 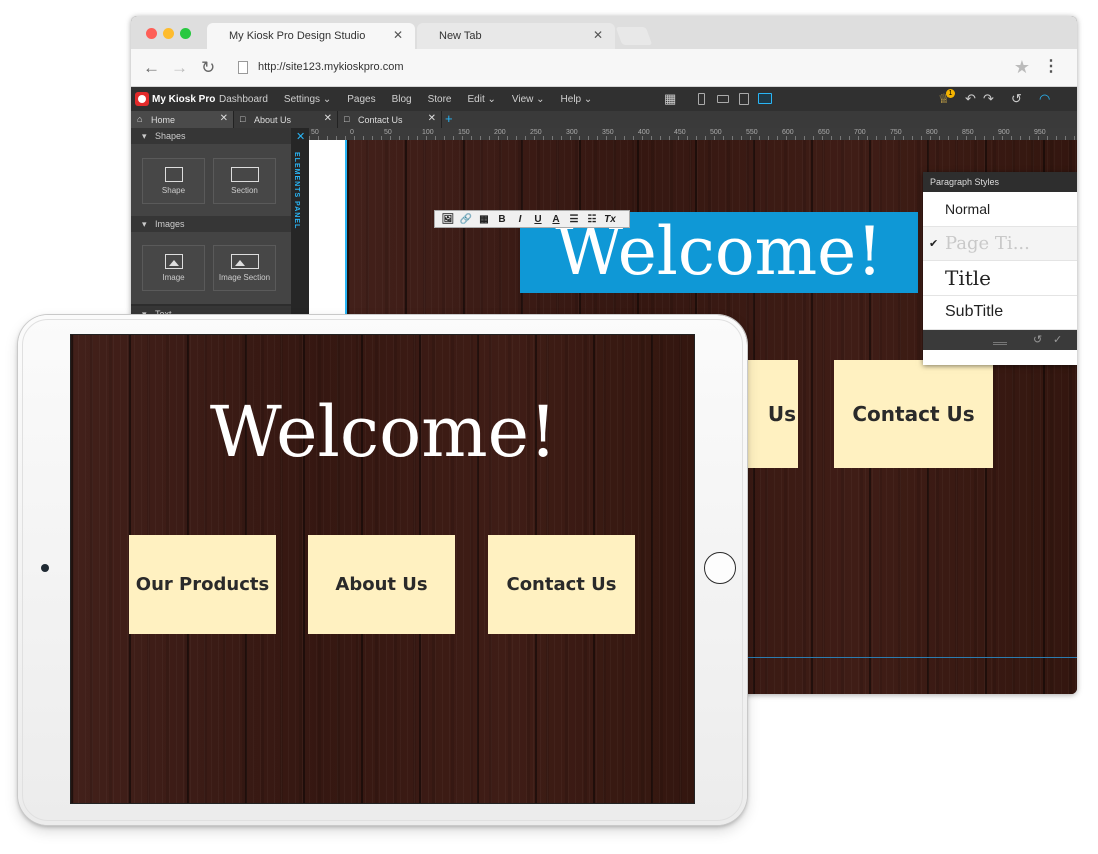 I want to click on redo-icon: ↷, so click(x=988, y=99).